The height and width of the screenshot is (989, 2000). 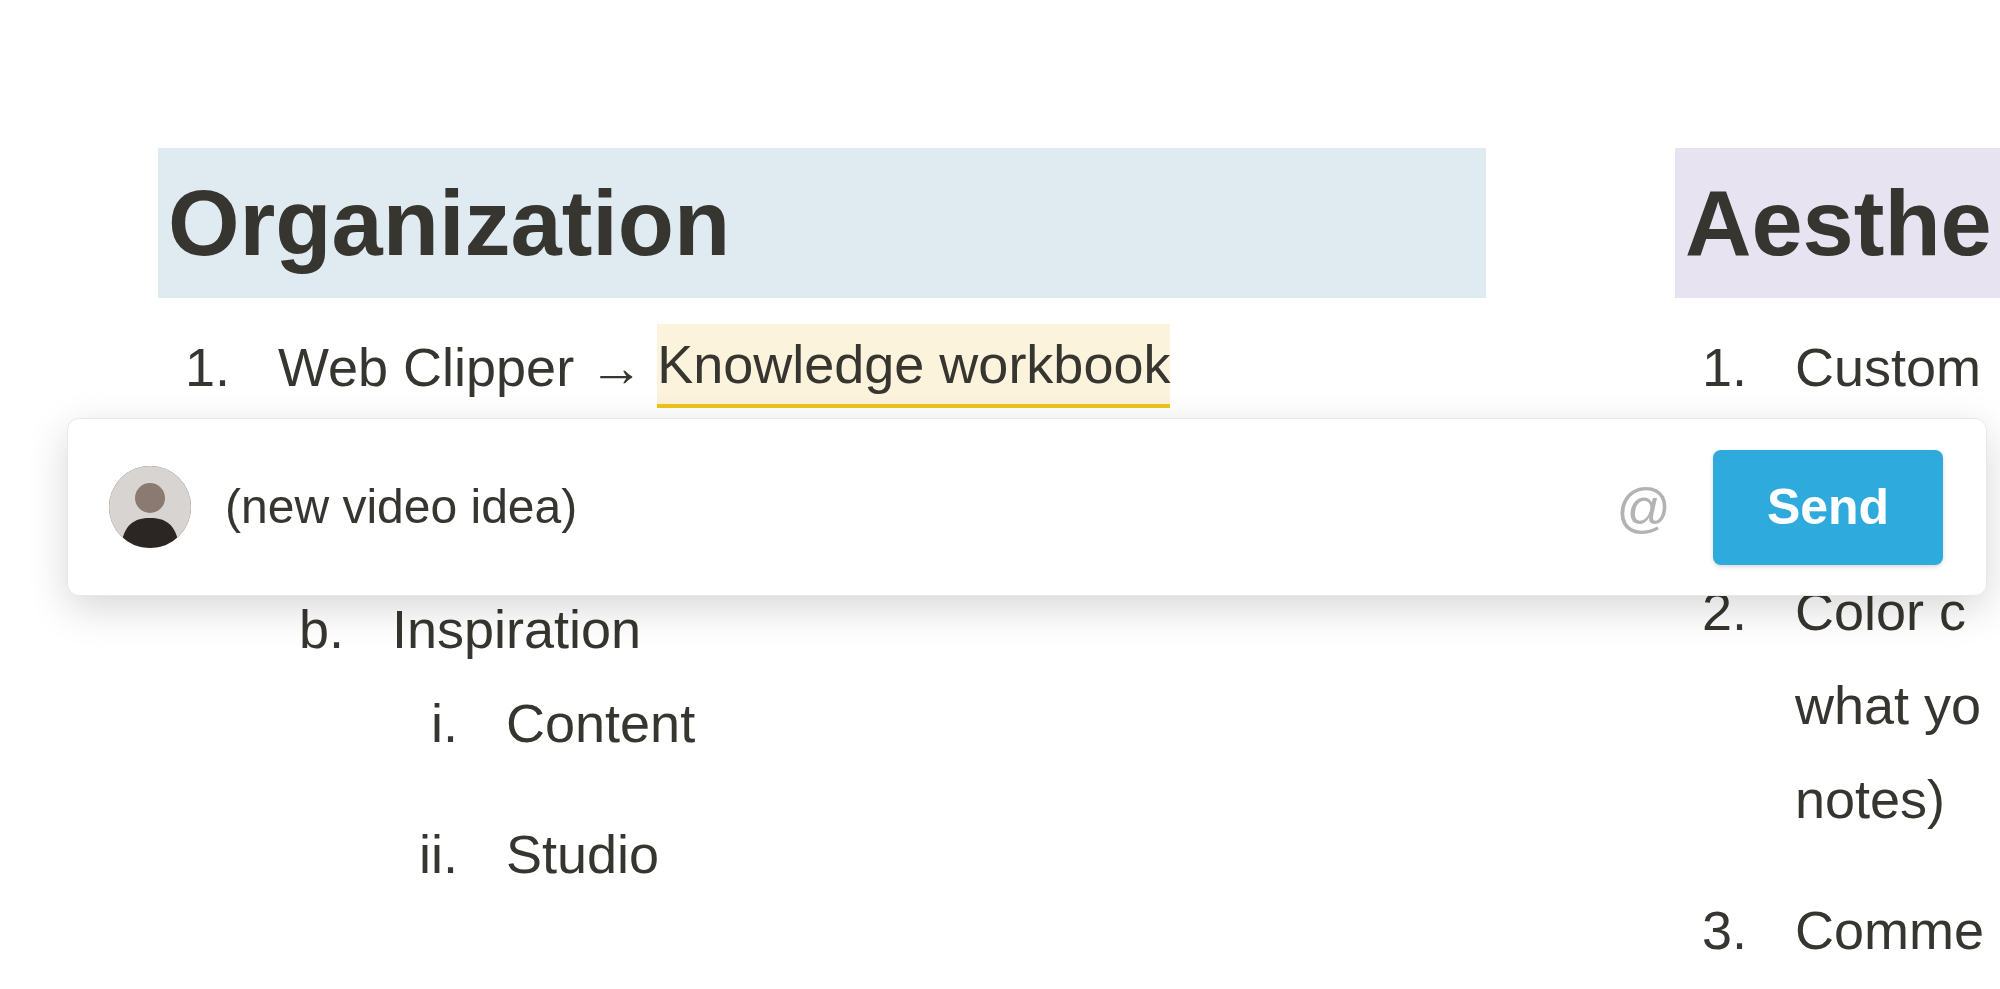 I want to click on list-item-text: notes), so click(x=1871, y=799).